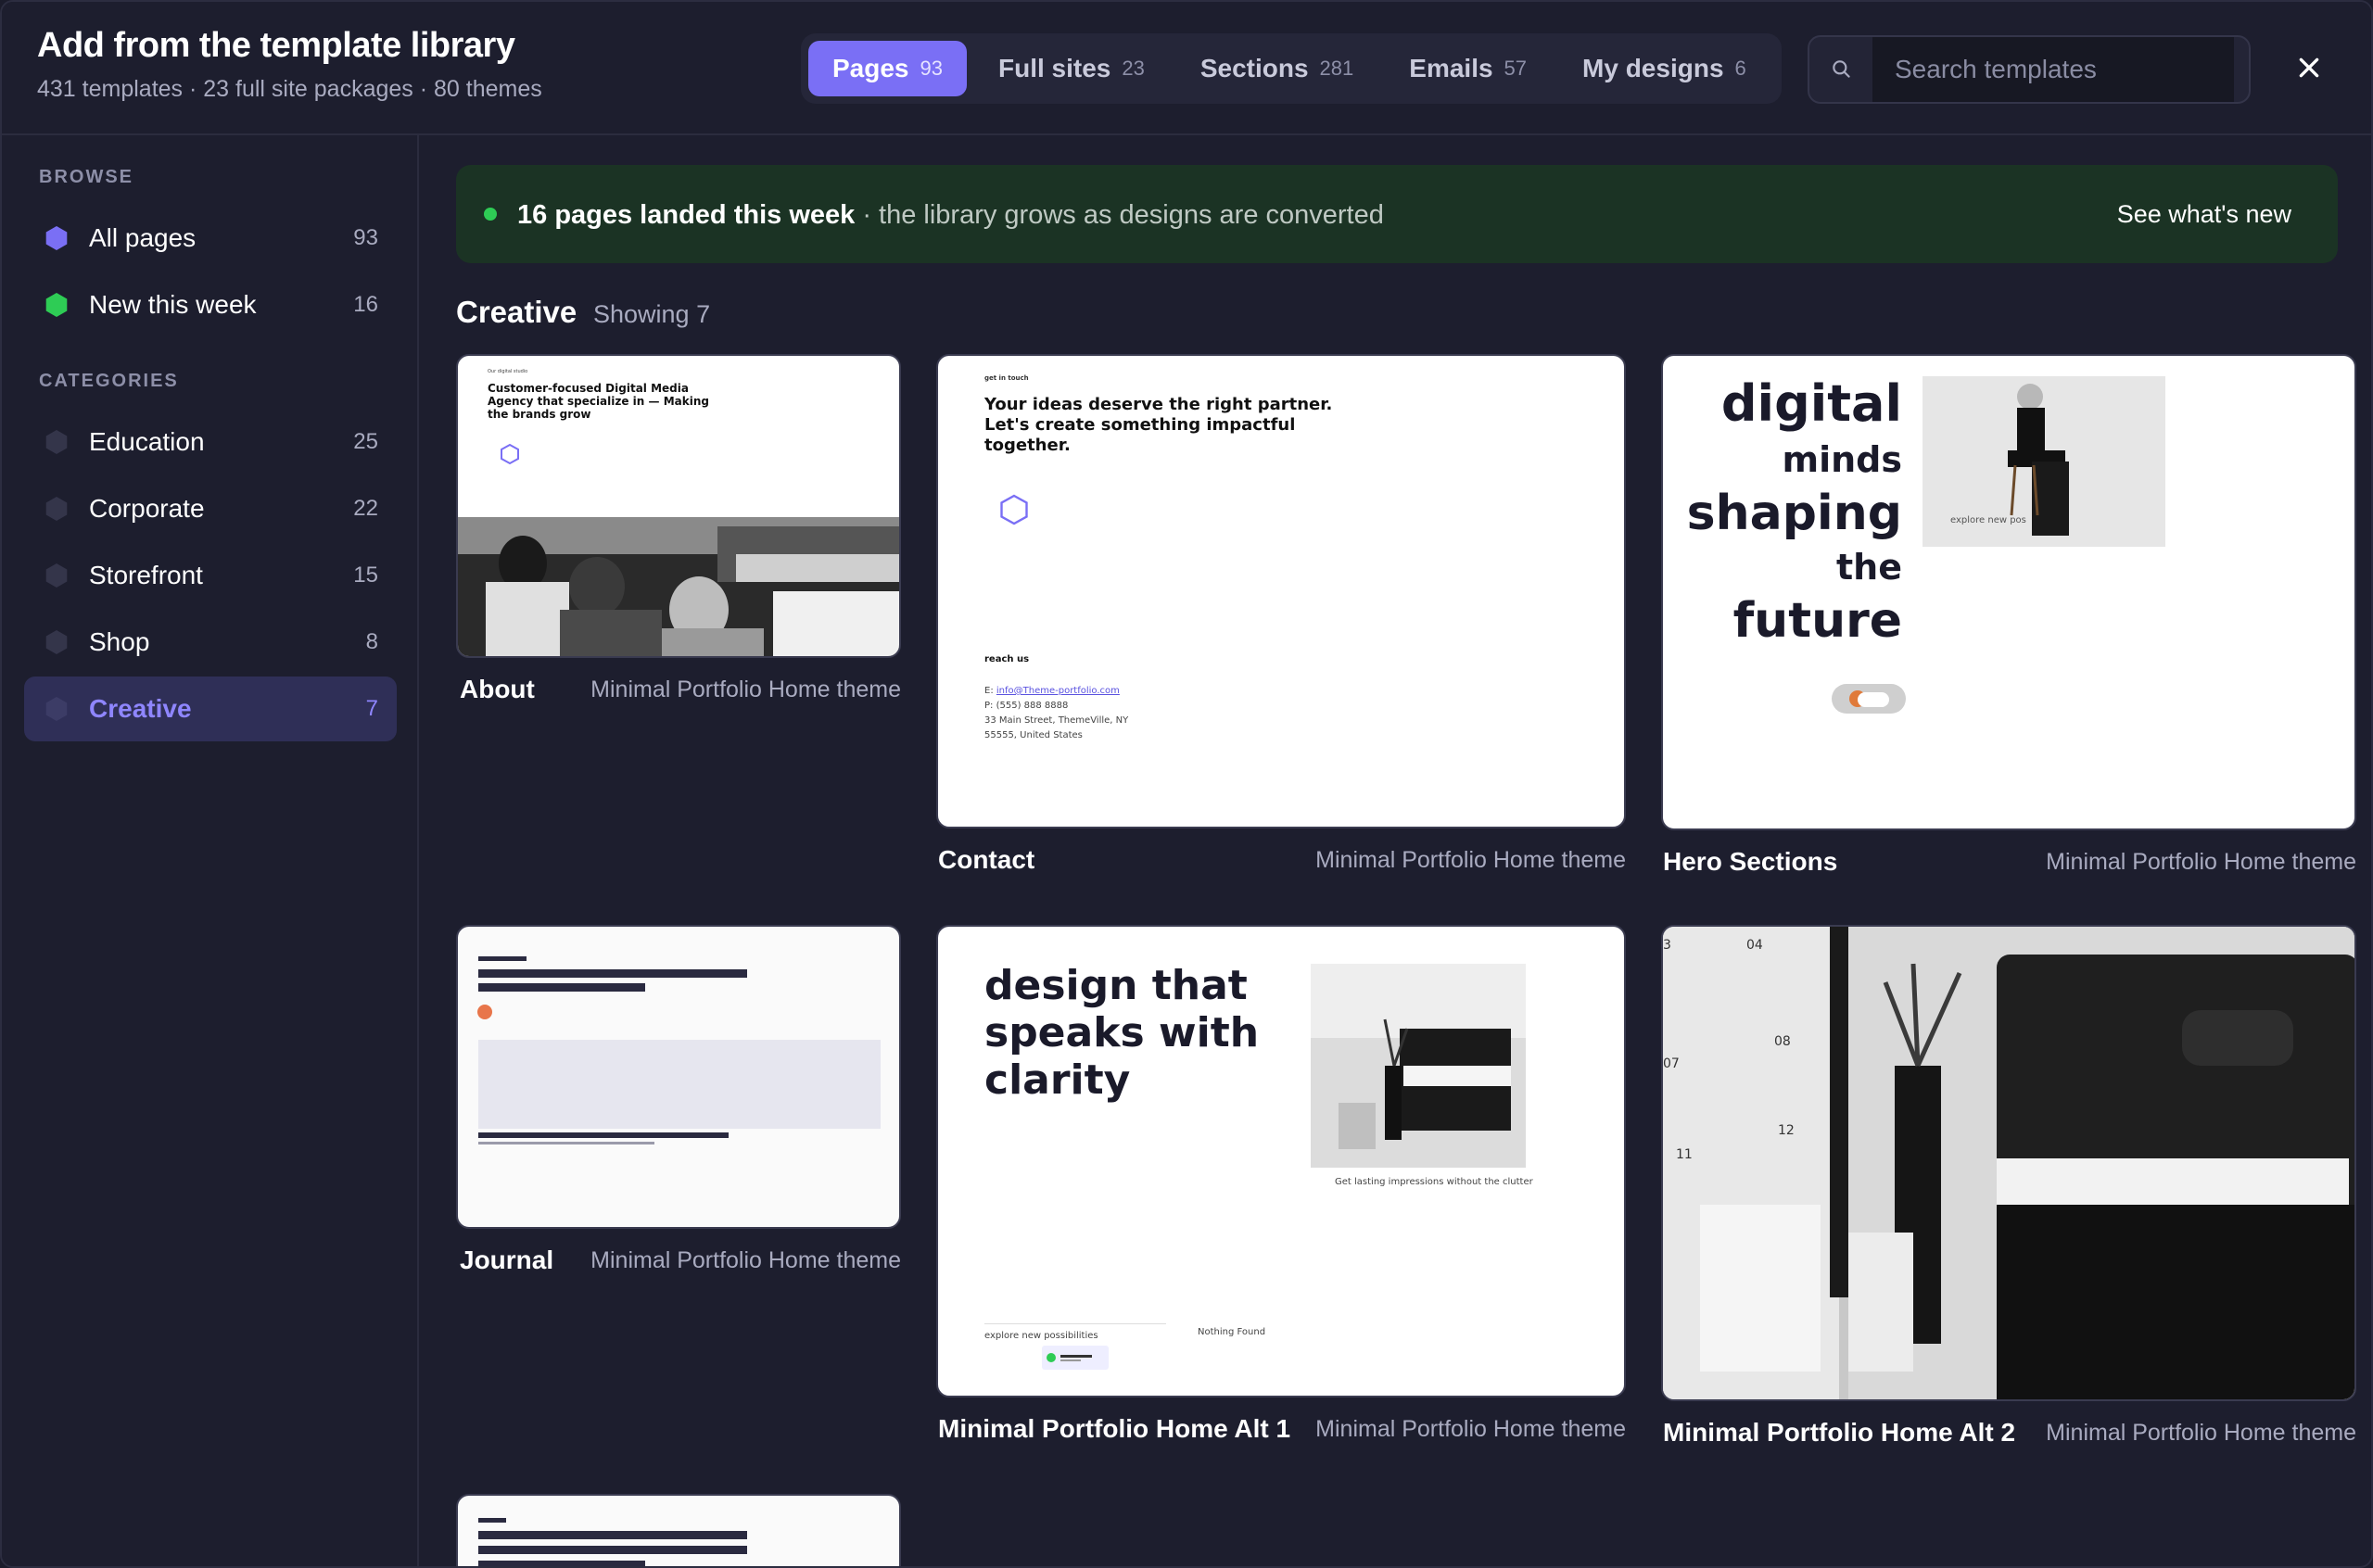 The width and height of the screenshot is (2373, 1568). I want to click on divider, so click(1075, 1323).